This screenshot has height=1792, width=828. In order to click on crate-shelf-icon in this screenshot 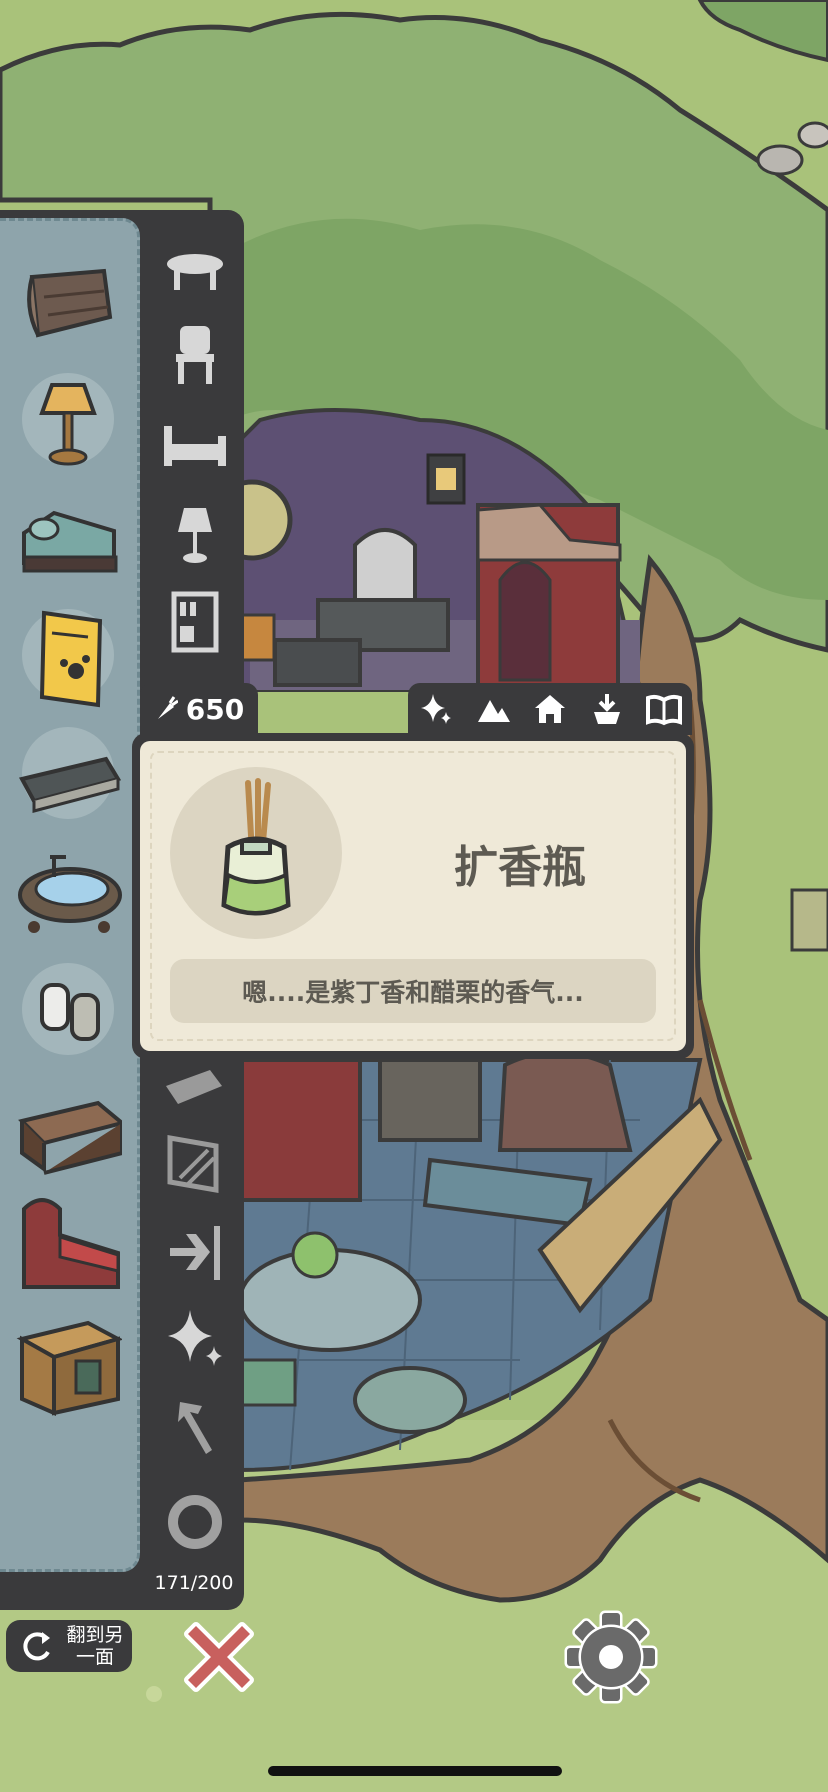, I will do `click(70, 1368)`.